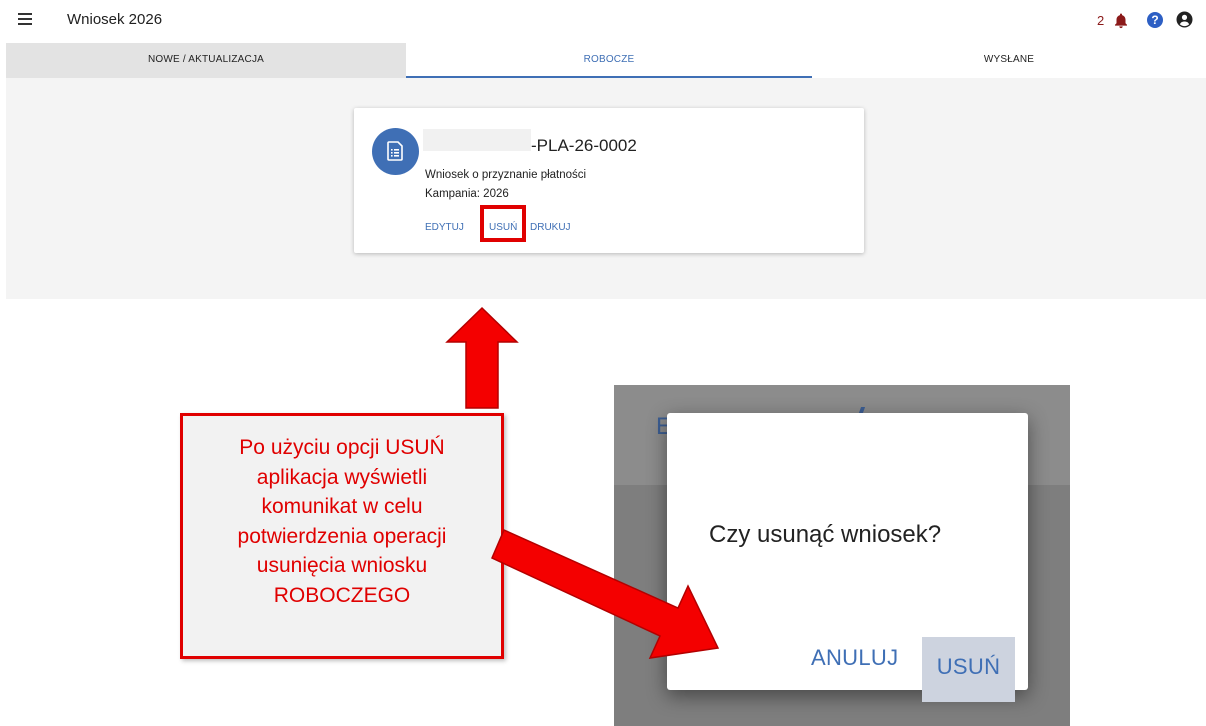 The image size is (1206, 726). What do you see at coordinates (25, 19) in the screenshot?
I see `menu-icon` at bounding box center [25, 19].